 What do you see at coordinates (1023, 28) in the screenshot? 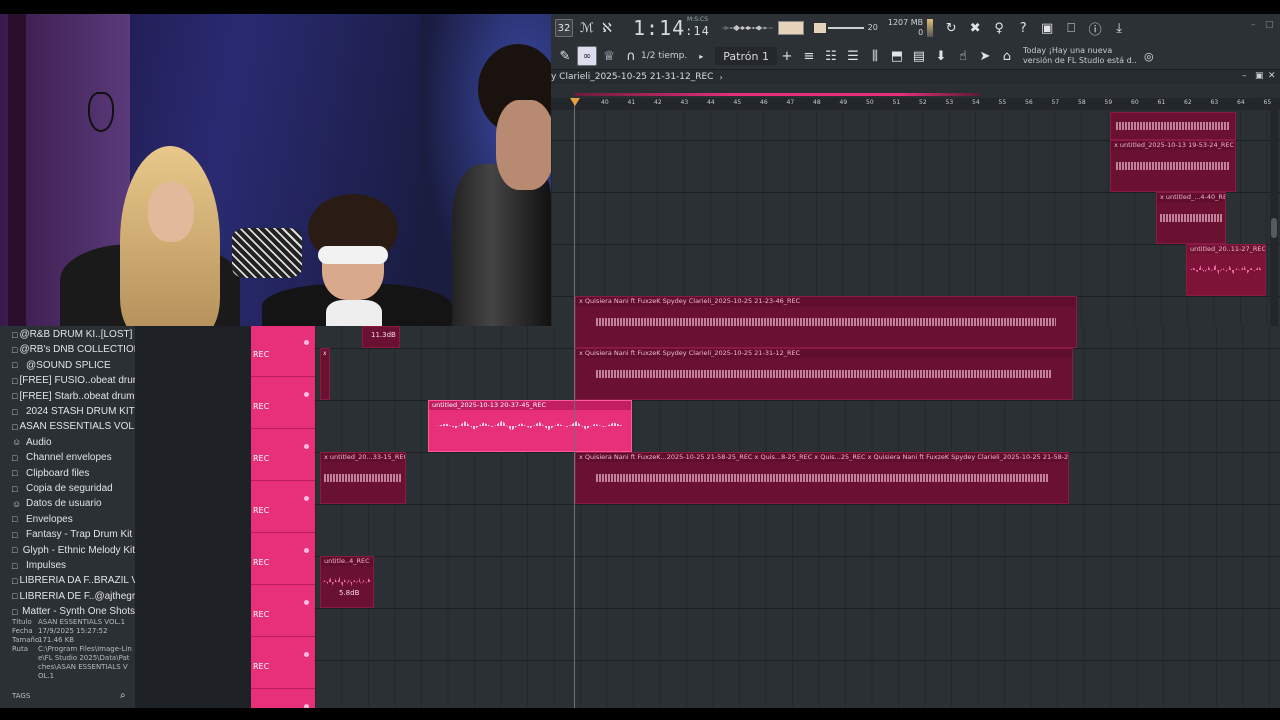
I see `help-icon: ?` at bounding box center [1023, 28].